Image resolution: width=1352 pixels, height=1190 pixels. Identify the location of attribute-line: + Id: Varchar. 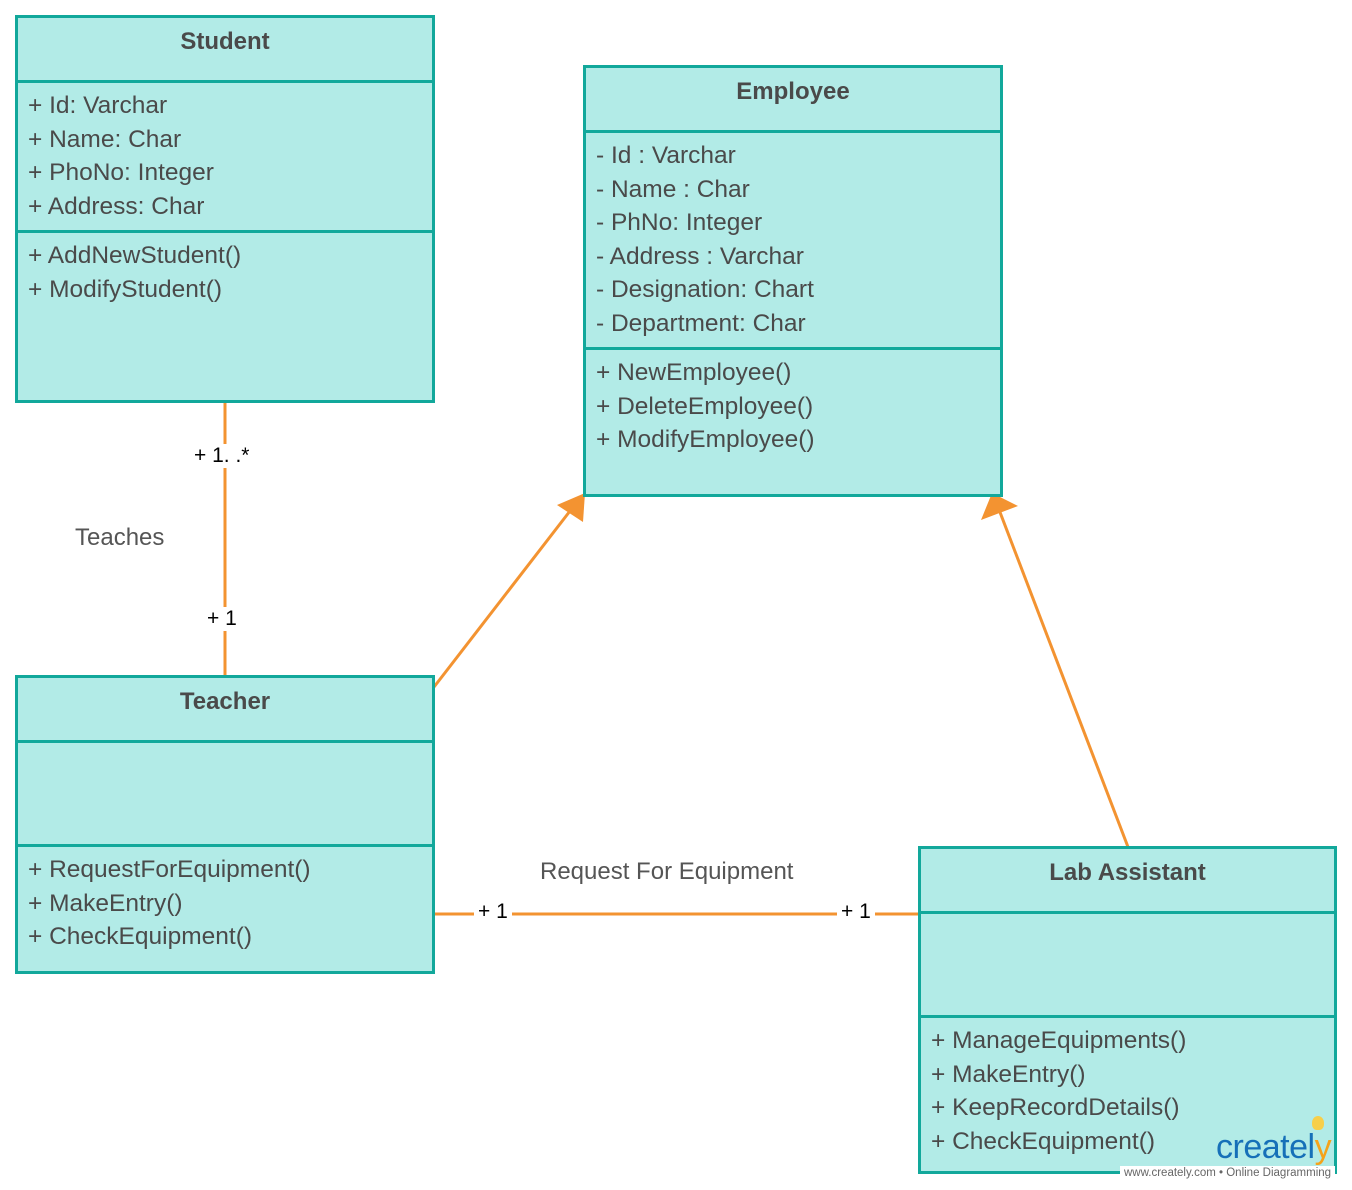
(98, 105).